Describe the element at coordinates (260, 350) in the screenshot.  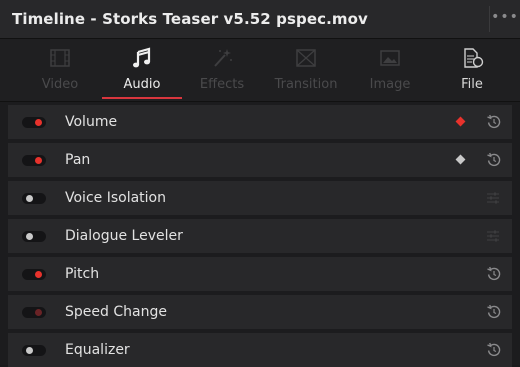
I see `row-equalizer: Equalizer` at that location.